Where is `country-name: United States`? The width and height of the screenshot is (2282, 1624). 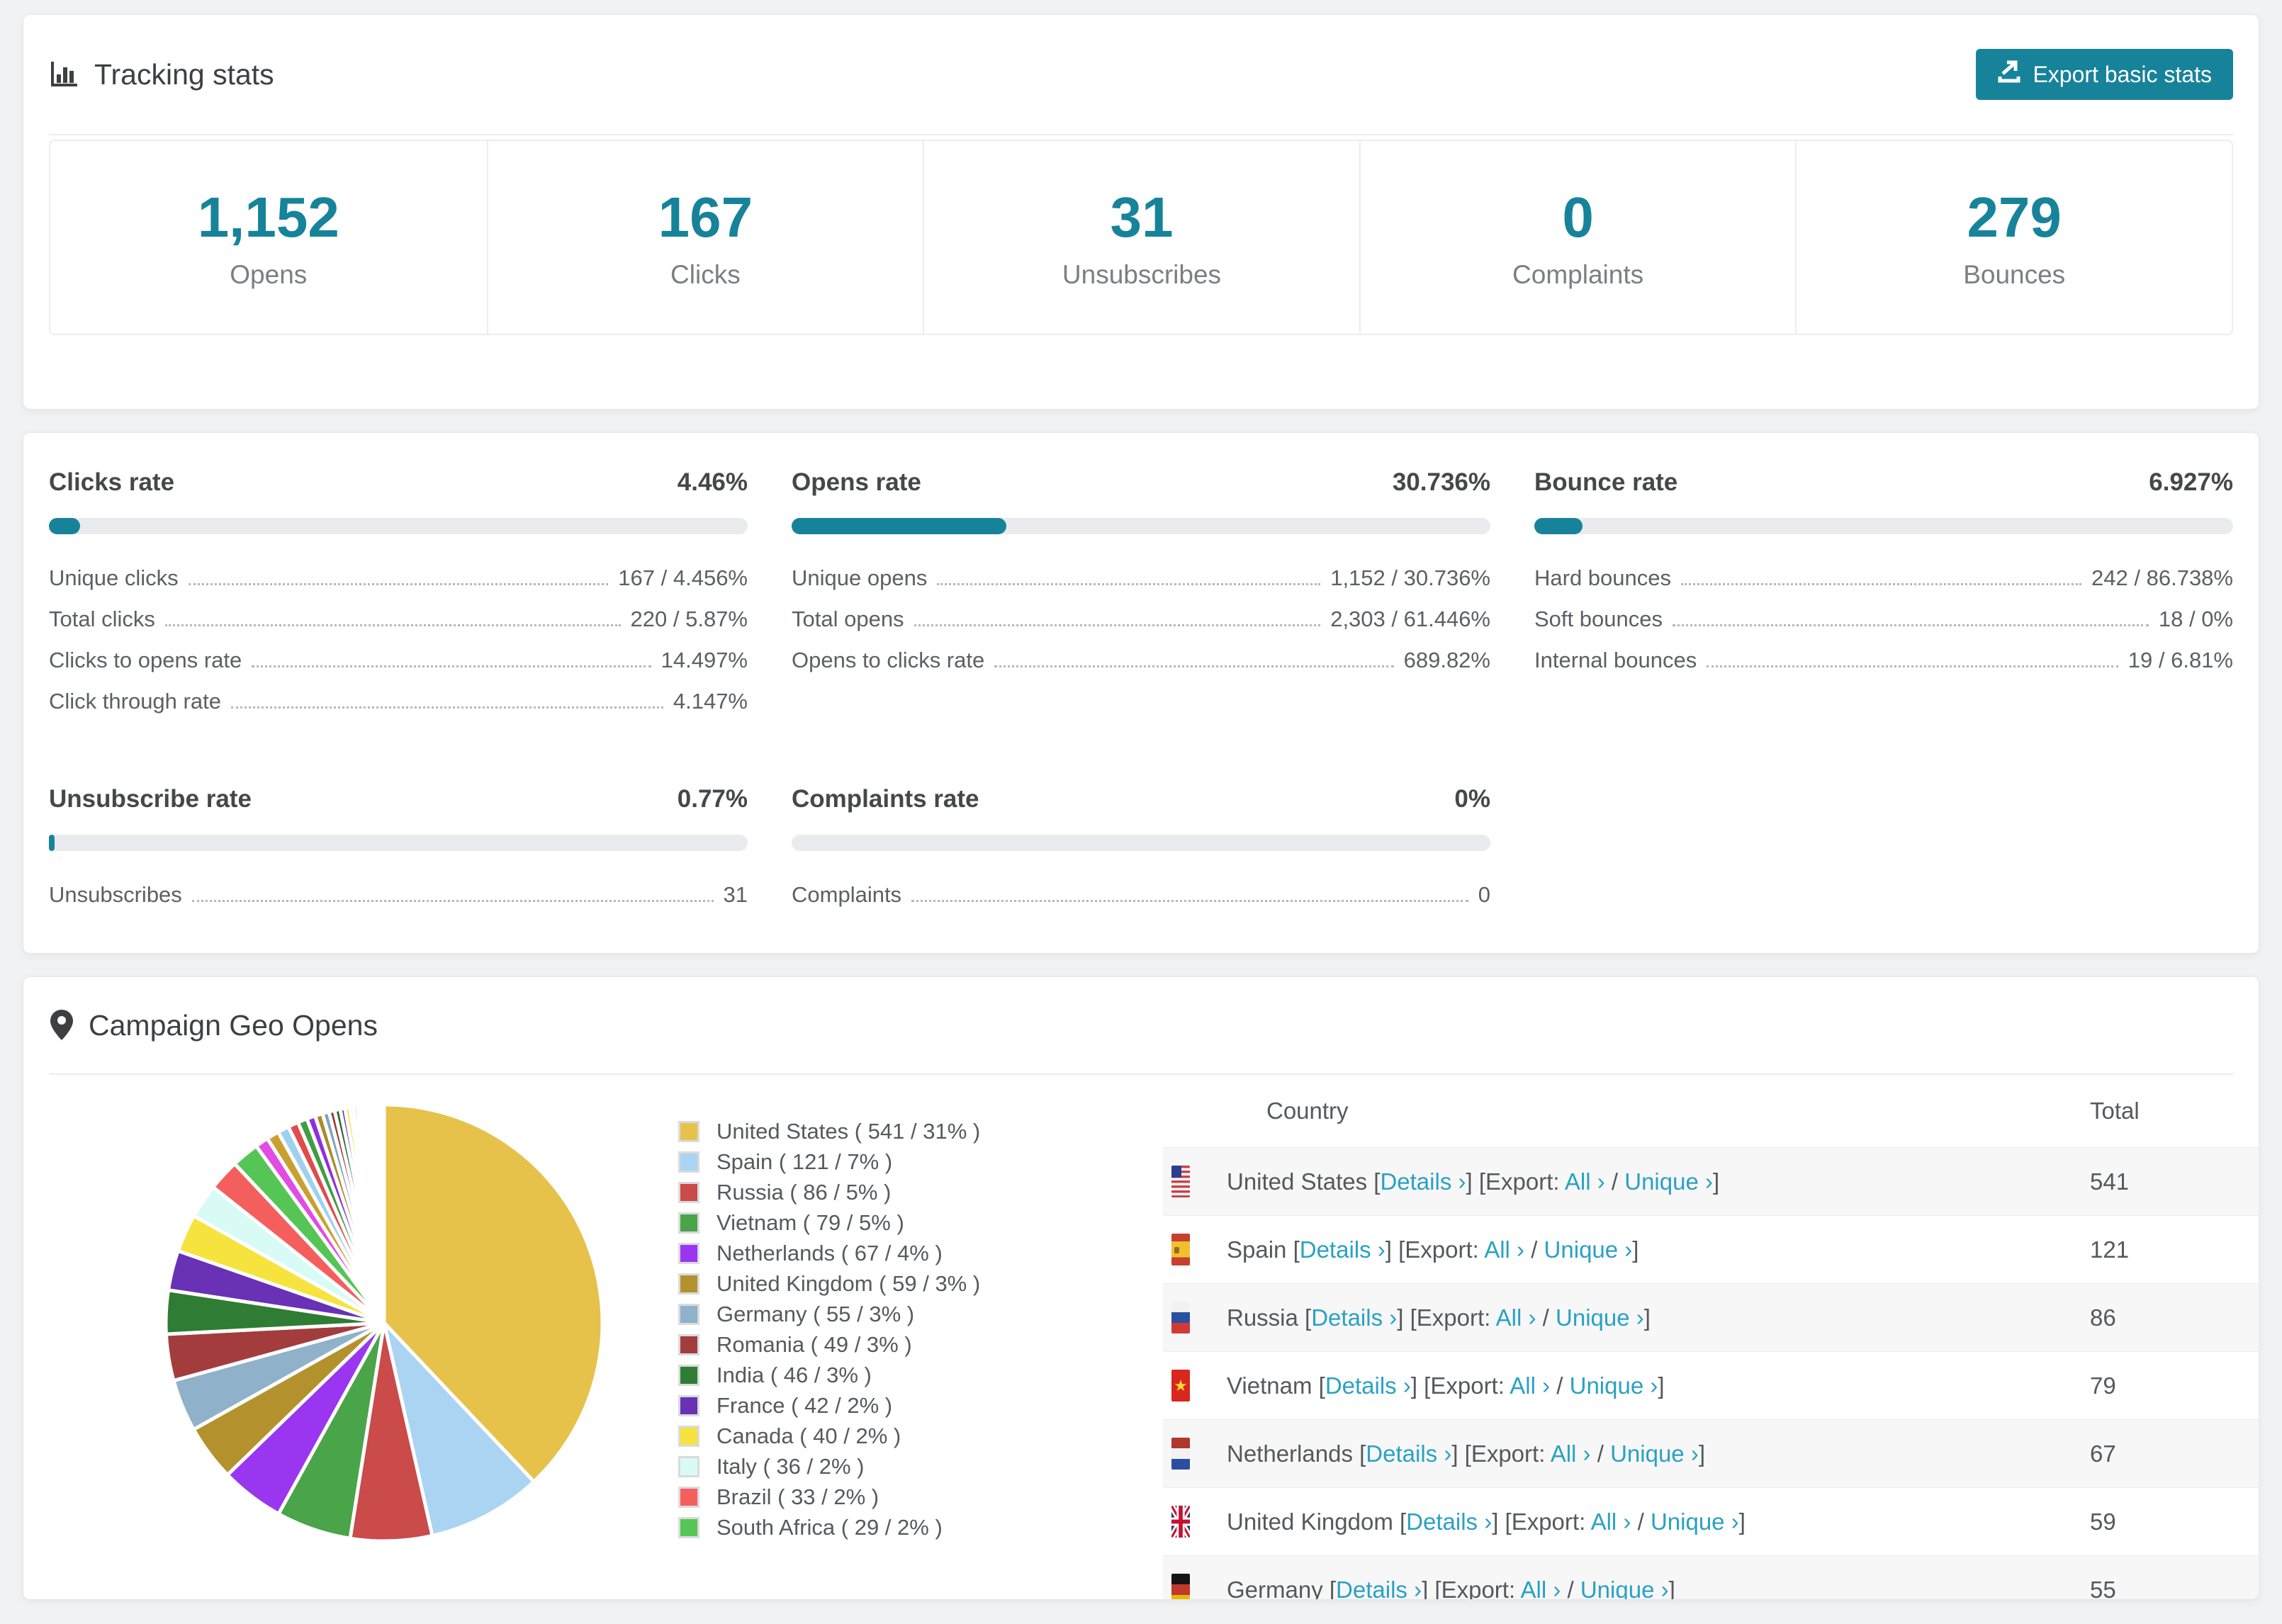 country-name: United States is located at coordinates (1301, 1181).